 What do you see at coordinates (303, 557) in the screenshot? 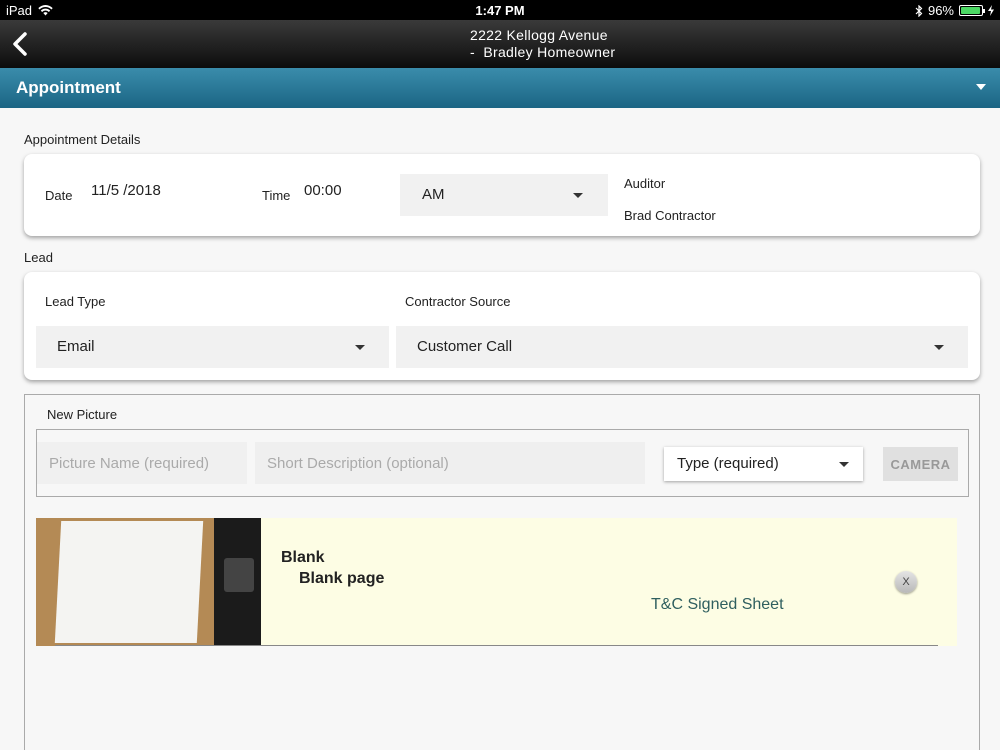
I see `picture-name: Blank` at bounding box center [303, 557].